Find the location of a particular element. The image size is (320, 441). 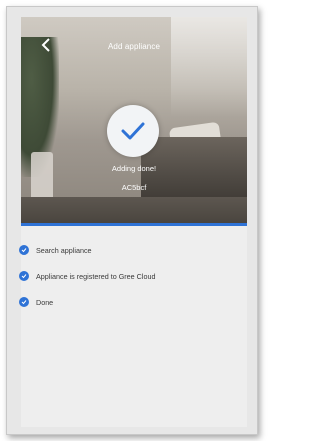

floor-decoration is located at coordinates (134, 210).